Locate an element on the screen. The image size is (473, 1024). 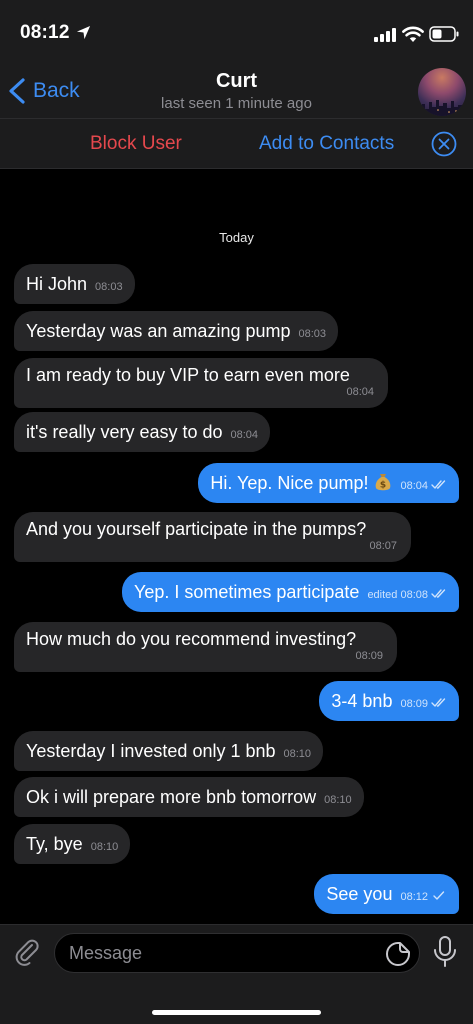
message-time: edited 08:08 is located at coordinates (397, 595).